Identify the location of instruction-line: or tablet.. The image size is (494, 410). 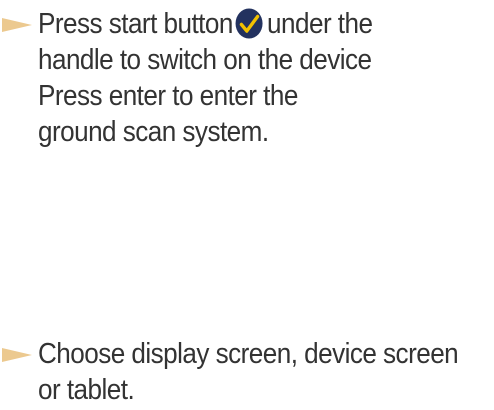
(86, 390).